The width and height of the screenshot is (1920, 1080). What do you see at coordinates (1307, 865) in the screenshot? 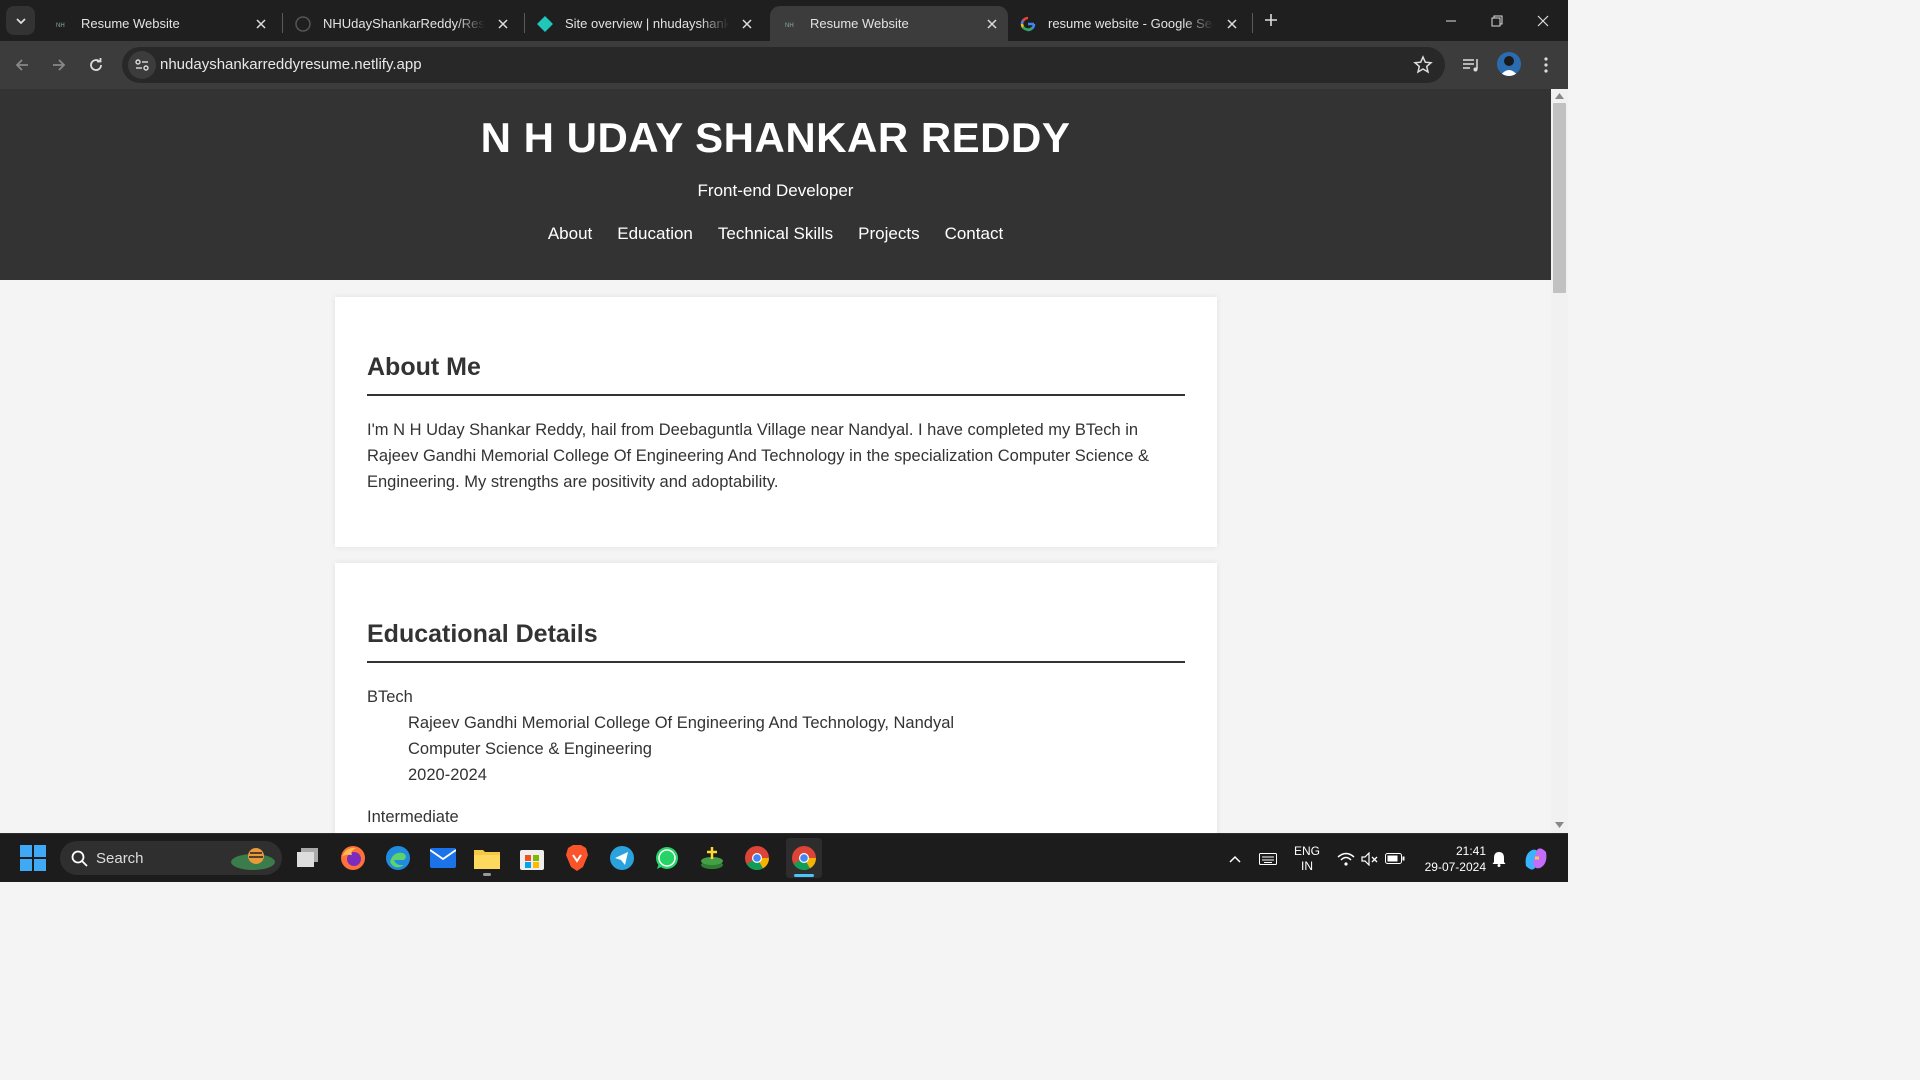
I see `language-region: IN` at bounding box center [1307, 865].